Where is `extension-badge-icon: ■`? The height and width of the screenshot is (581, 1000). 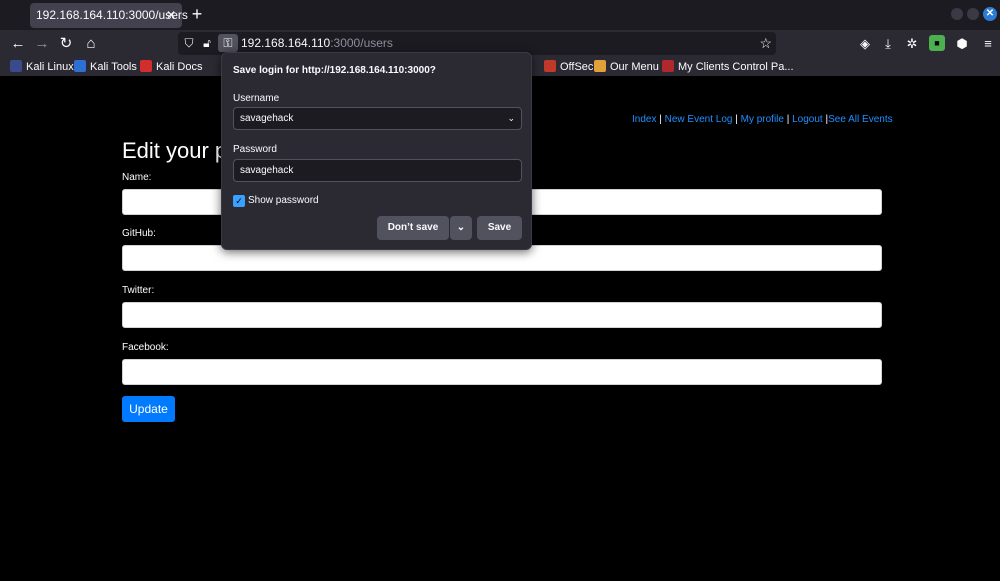 extension-badge-icon: ■ is located at coordinates (937, 43).